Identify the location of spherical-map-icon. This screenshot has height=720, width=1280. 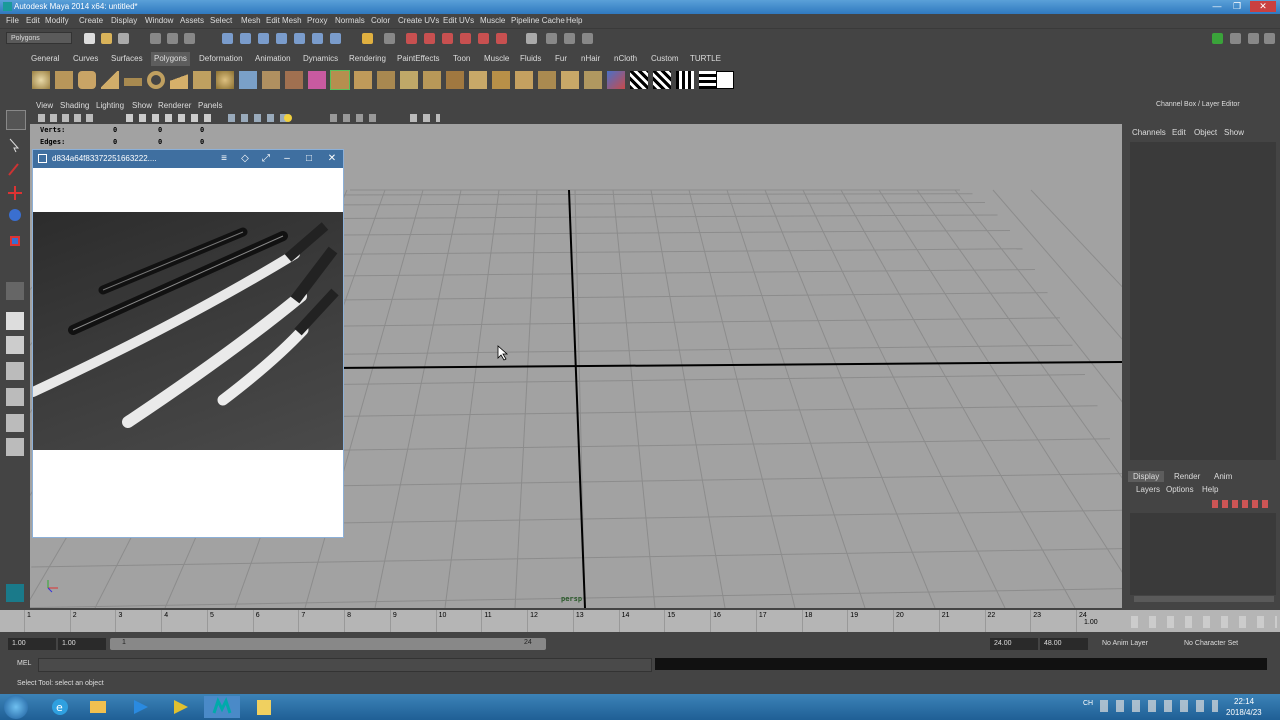
(685, 80).